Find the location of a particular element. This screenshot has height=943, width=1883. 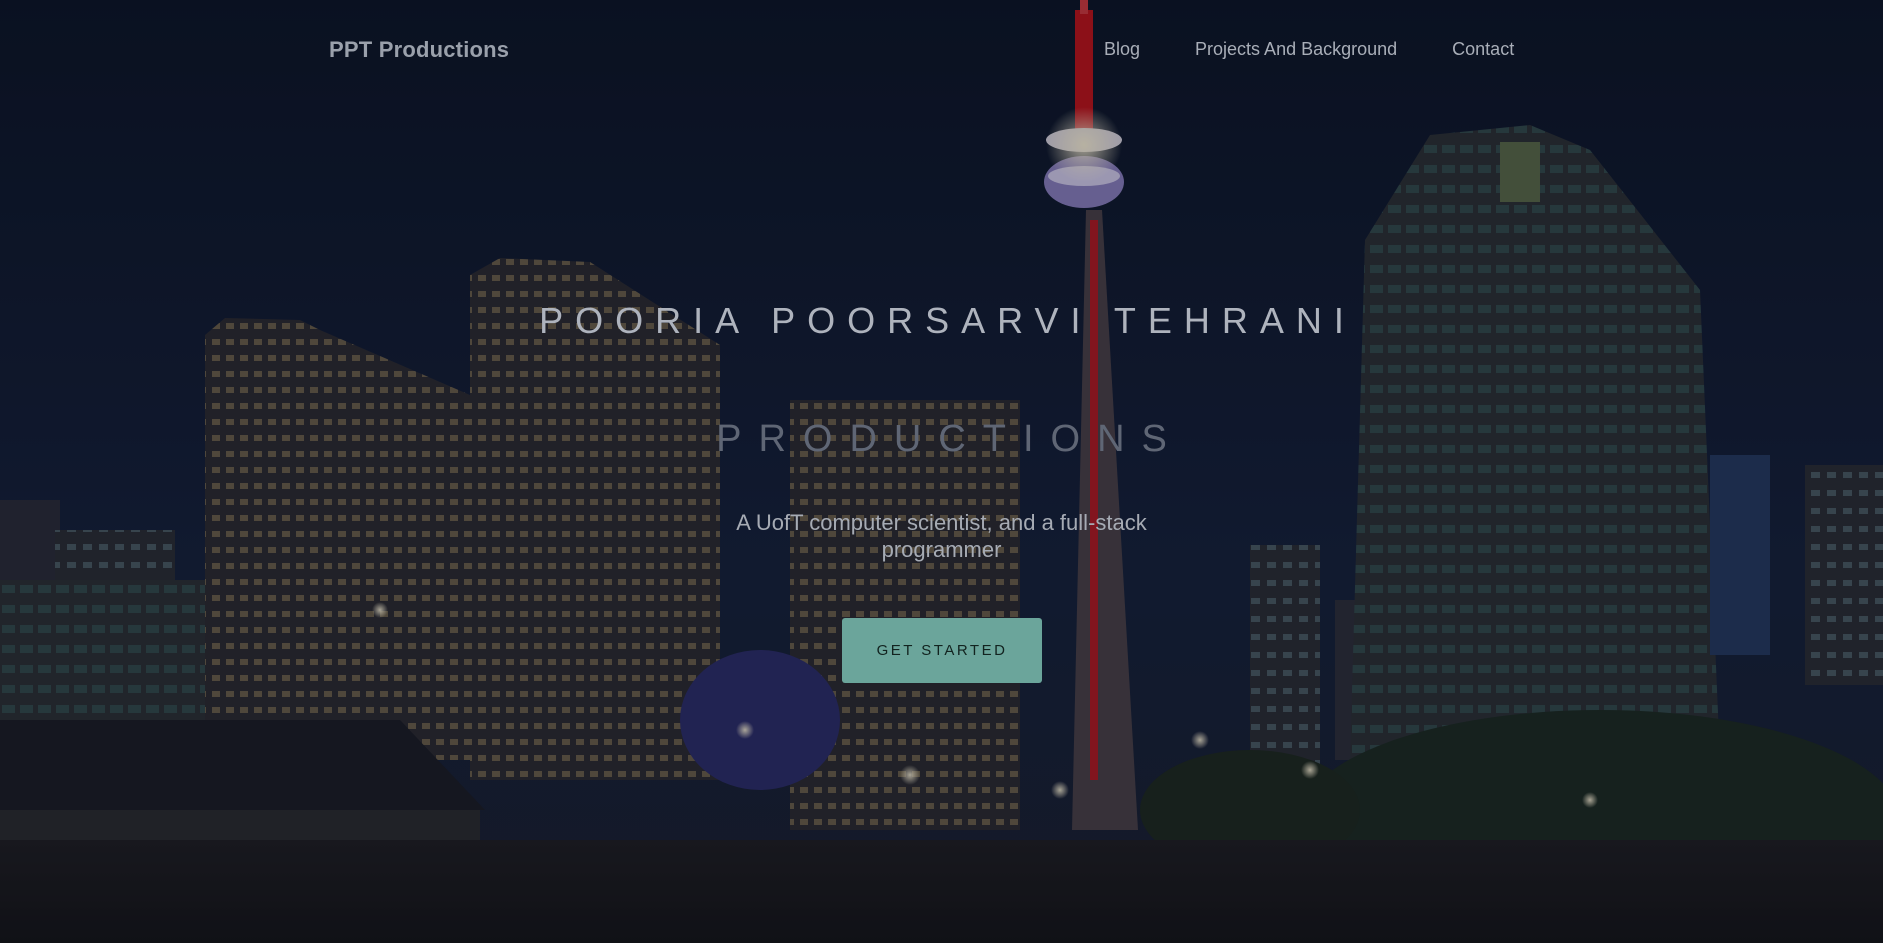

nav-link-contact: Contact is located at coordinates (1483, 49).